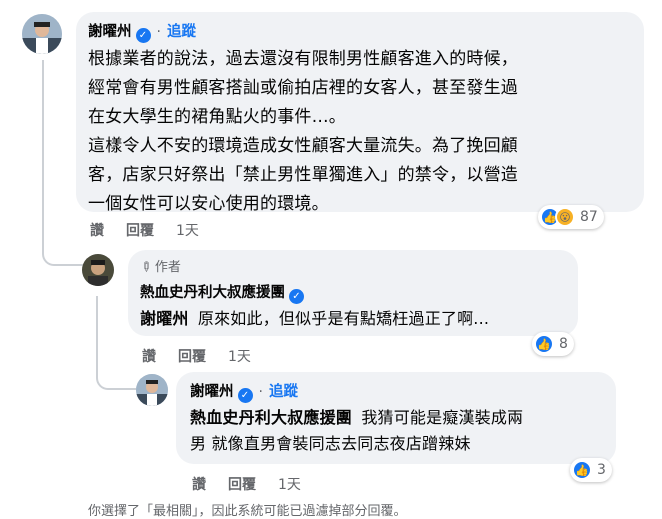  Describe the element at coordinates (442, 417) in the screenshot. I see `comment-line-text: 我猜可能是癡漢裝成兩` at that location.